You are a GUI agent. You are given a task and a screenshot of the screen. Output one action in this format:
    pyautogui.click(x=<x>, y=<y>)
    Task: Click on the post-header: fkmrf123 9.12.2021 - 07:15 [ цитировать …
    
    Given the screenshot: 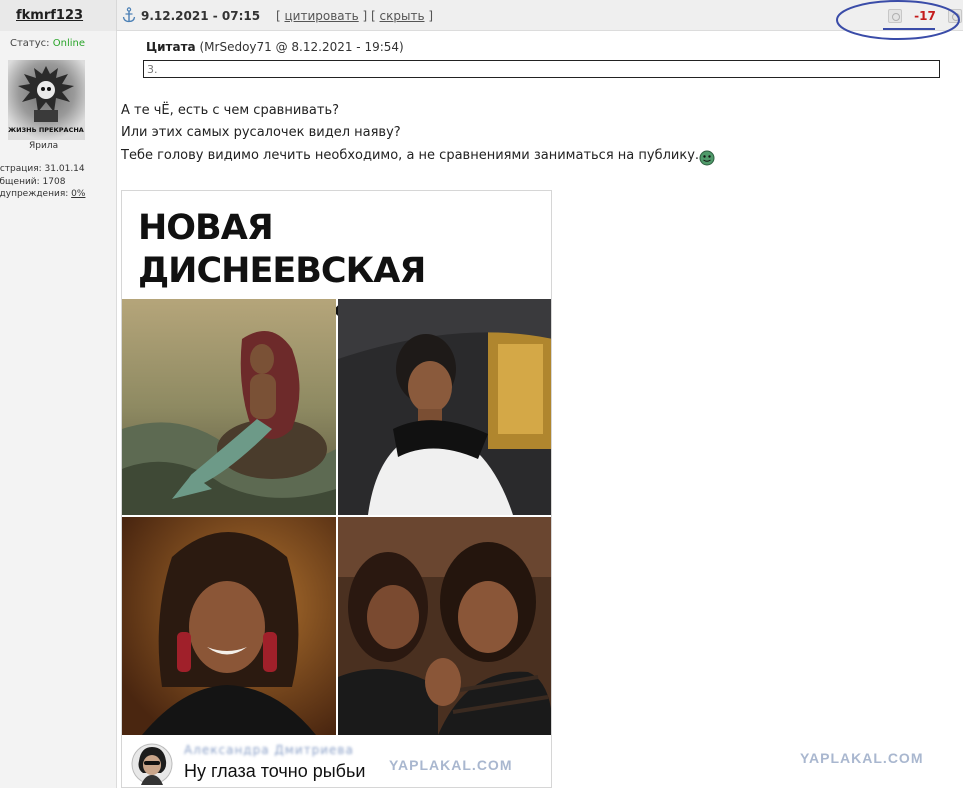 What is the action you would take?
    pyautogui.click(x=481, y=20)
    